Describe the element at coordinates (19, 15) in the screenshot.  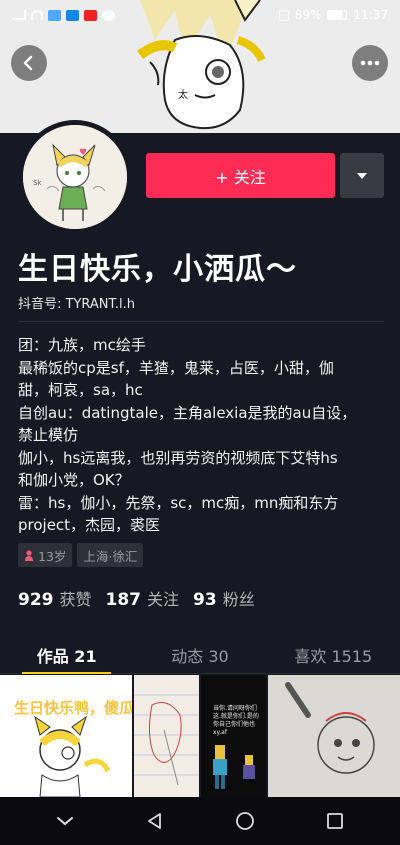
I see `signal-icon` at that location.